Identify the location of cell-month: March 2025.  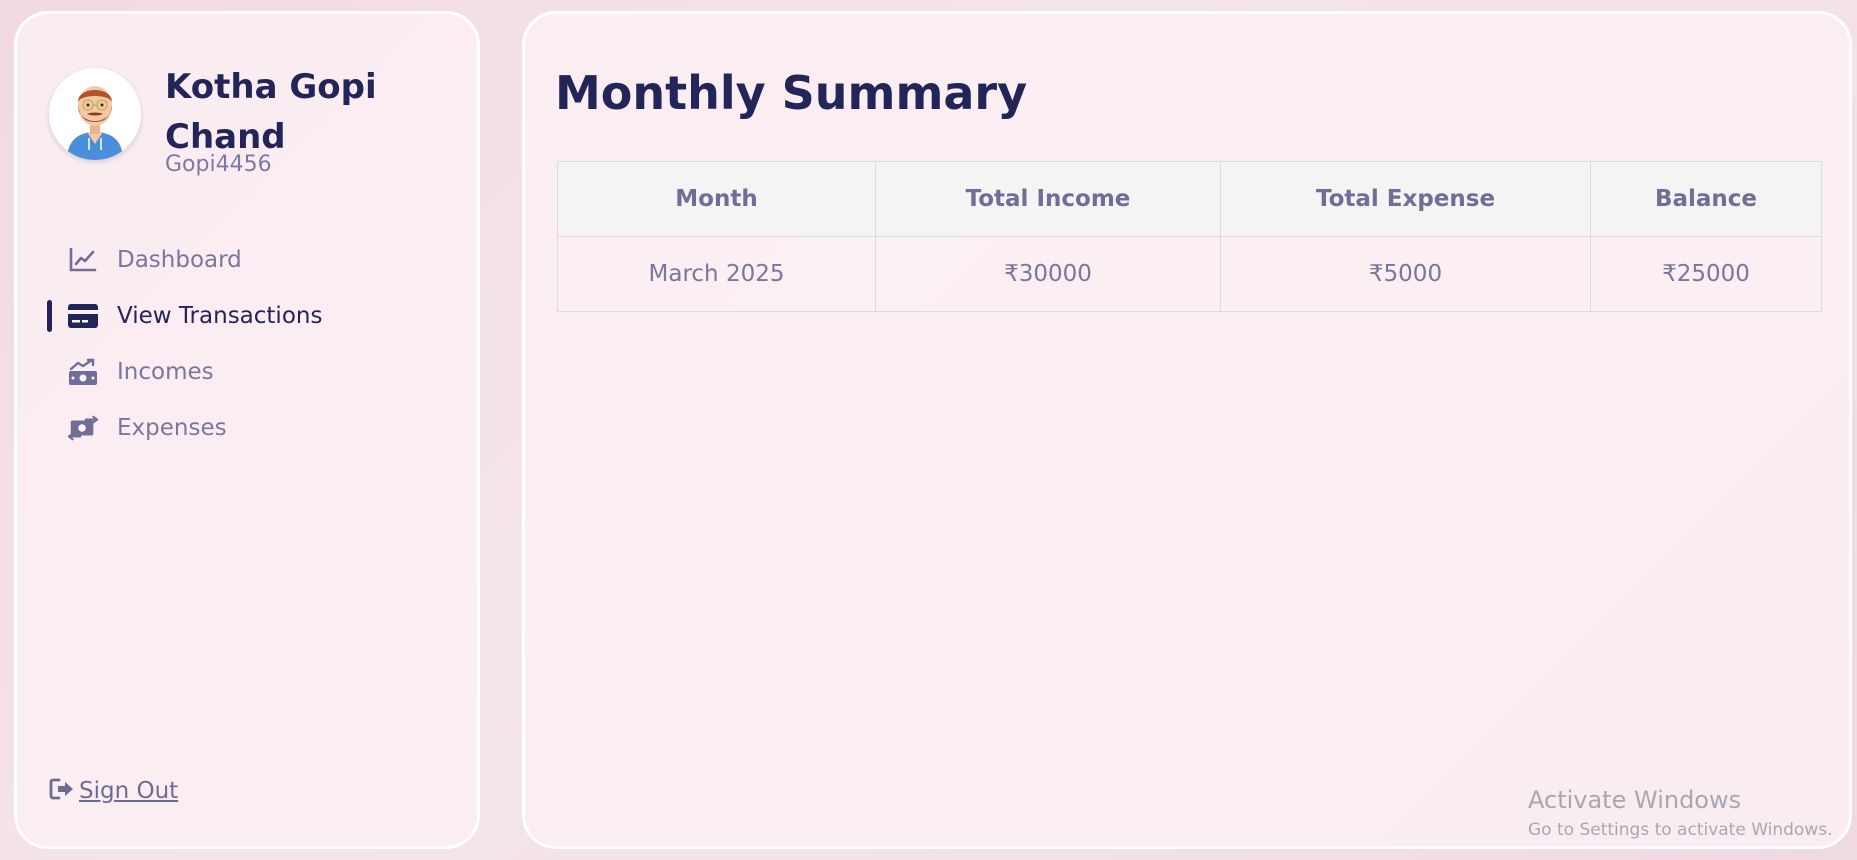
(716, 274).